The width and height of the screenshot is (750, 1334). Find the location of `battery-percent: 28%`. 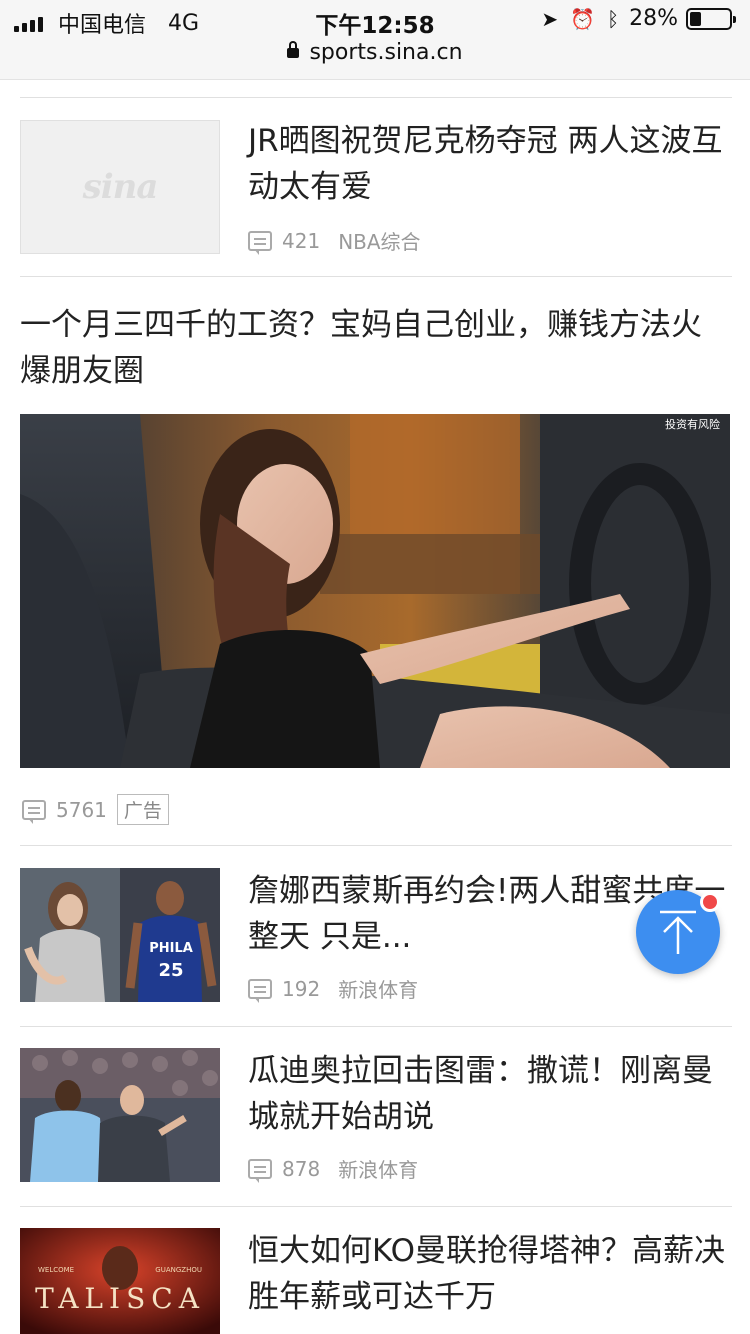

battery-percent: 28% is located at coordinates (653, 18).